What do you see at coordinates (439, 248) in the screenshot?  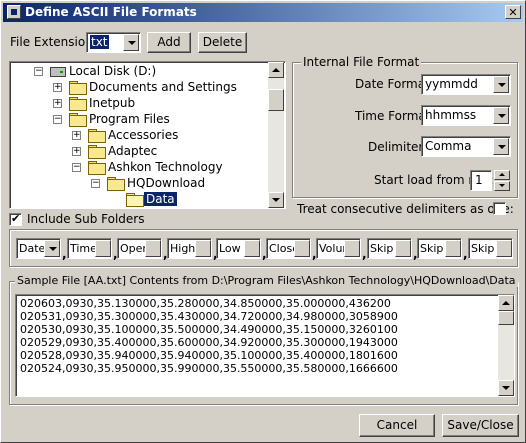 I see `field-select-9: Skip` at bounding box center [439, 248].